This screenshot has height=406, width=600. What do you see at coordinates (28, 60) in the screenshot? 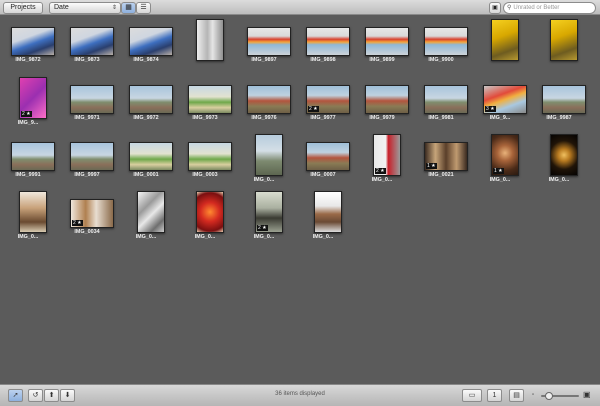
I see `photo-caption: IMG_9872` at bounding box center [28, 60].